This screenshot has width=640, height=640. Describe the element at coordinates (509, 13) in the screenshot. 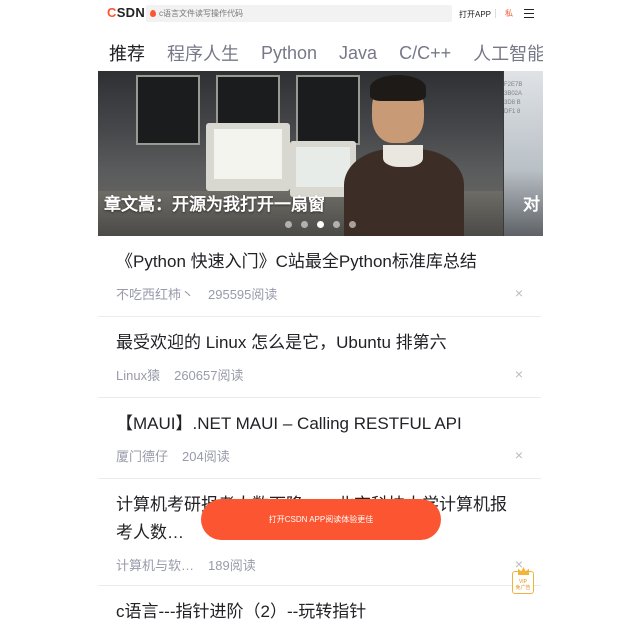

I see `message-icon: 私` at that location.